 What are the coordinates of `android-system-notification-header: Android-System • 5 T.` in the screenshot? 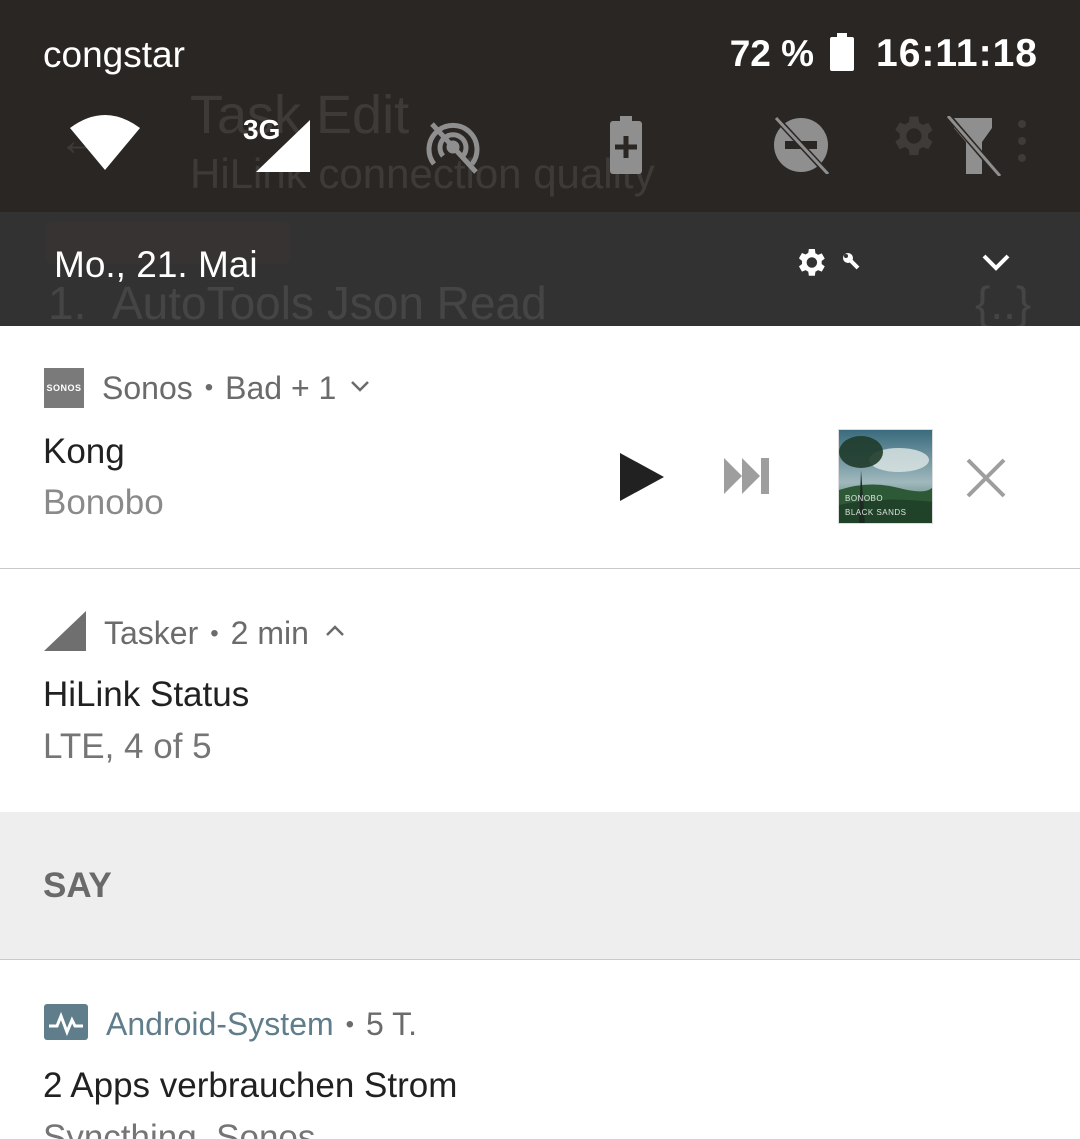 It's located at (230, 1024).